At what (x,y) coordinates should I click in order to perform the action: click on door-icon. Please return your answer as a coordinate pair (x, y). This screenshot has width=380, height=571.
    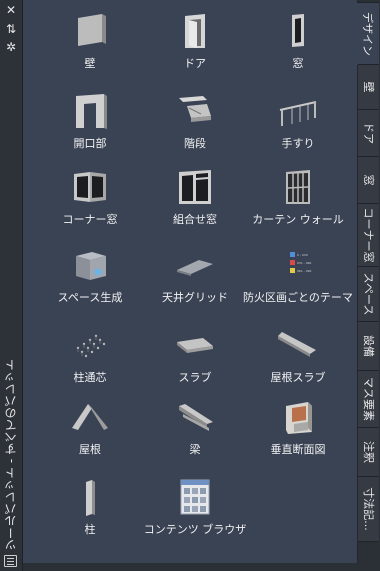
    Looking at the image, I should click on (195, 32).